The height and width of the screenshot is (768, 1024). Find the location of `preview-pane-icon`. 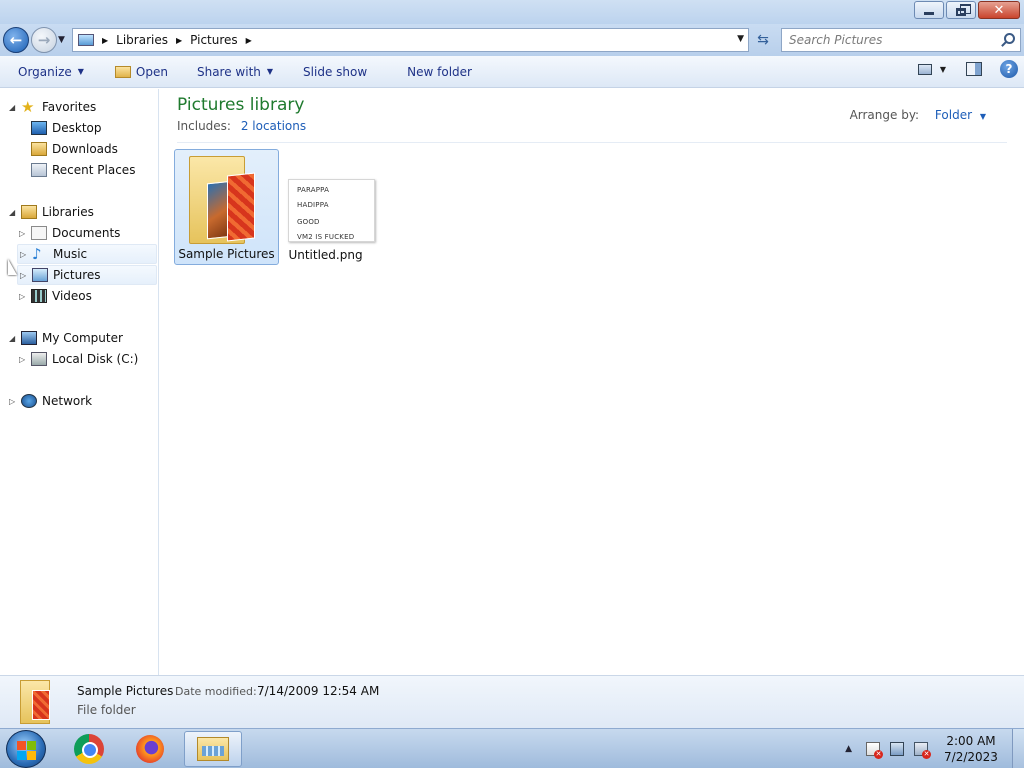

preview-pane-icon is located at coordinates (974, 69).